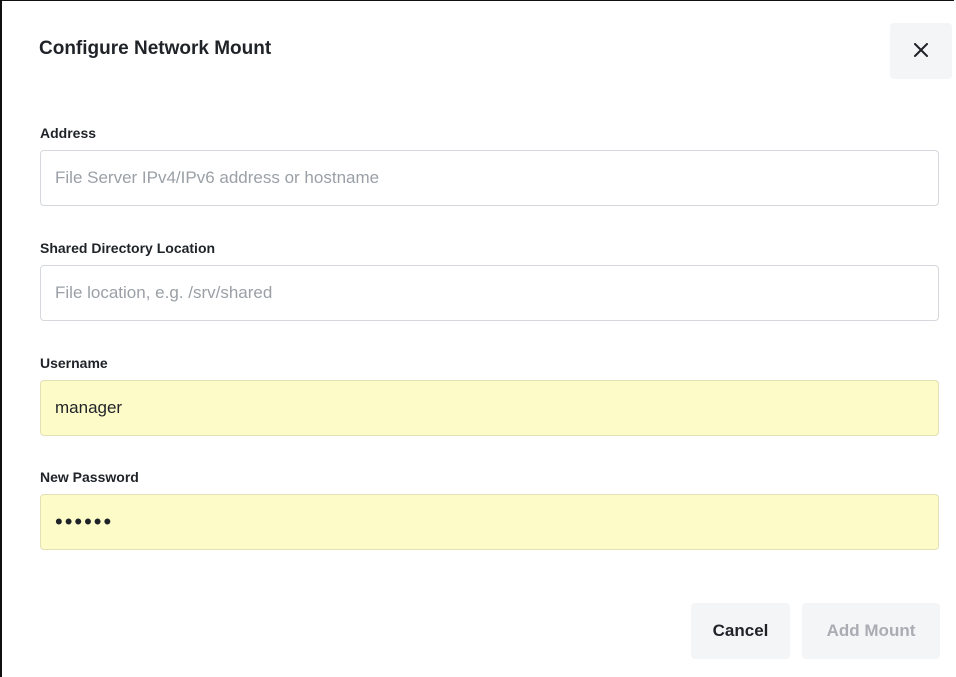 The image size is (956, 677). I want to click on username-label: Username, so click(74, 363).